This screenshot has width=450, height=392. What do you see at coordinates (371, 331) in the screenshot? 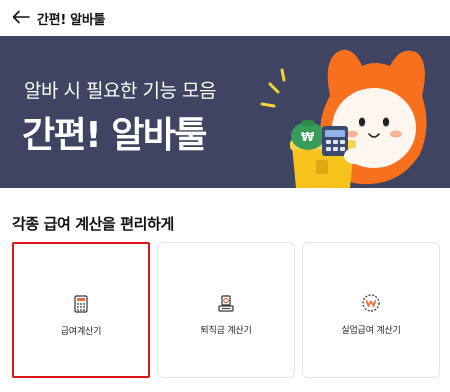
I see `card-label: 실업급여 계산기` at bounding box center [371, 331].